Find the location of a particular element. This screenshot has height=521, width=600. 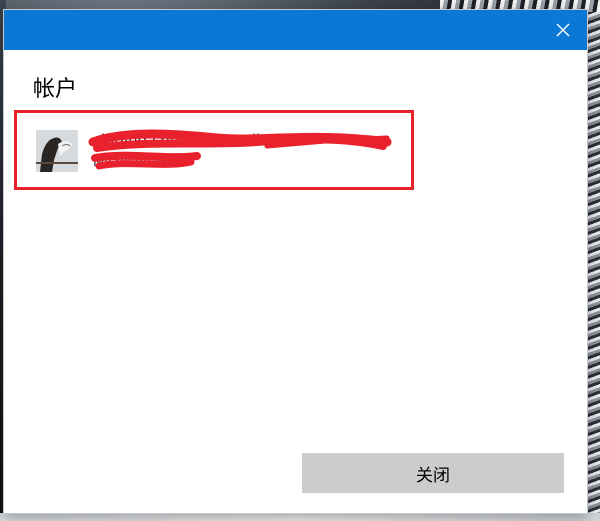

dialog-titlebar is located at coordinates (295, 30).